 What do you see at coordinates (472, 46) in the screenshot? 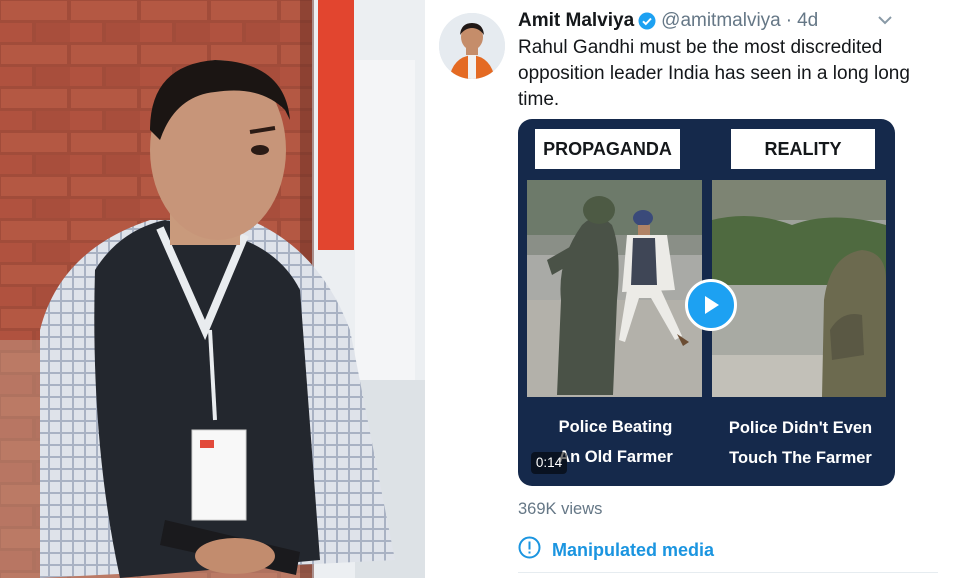
I see `avatar` at bounding box center [472, 46].